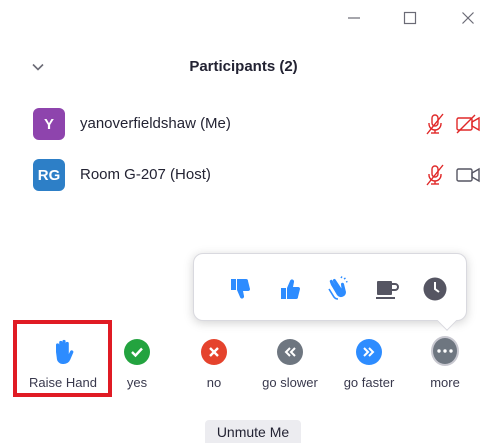 The height and width of the screenshot is (443, 487). What do you see at coordinates (155, 123) in the screenshot?
I see `participant-name: yanoverfieldshaw (Me)` at bounding box center [155, 123].